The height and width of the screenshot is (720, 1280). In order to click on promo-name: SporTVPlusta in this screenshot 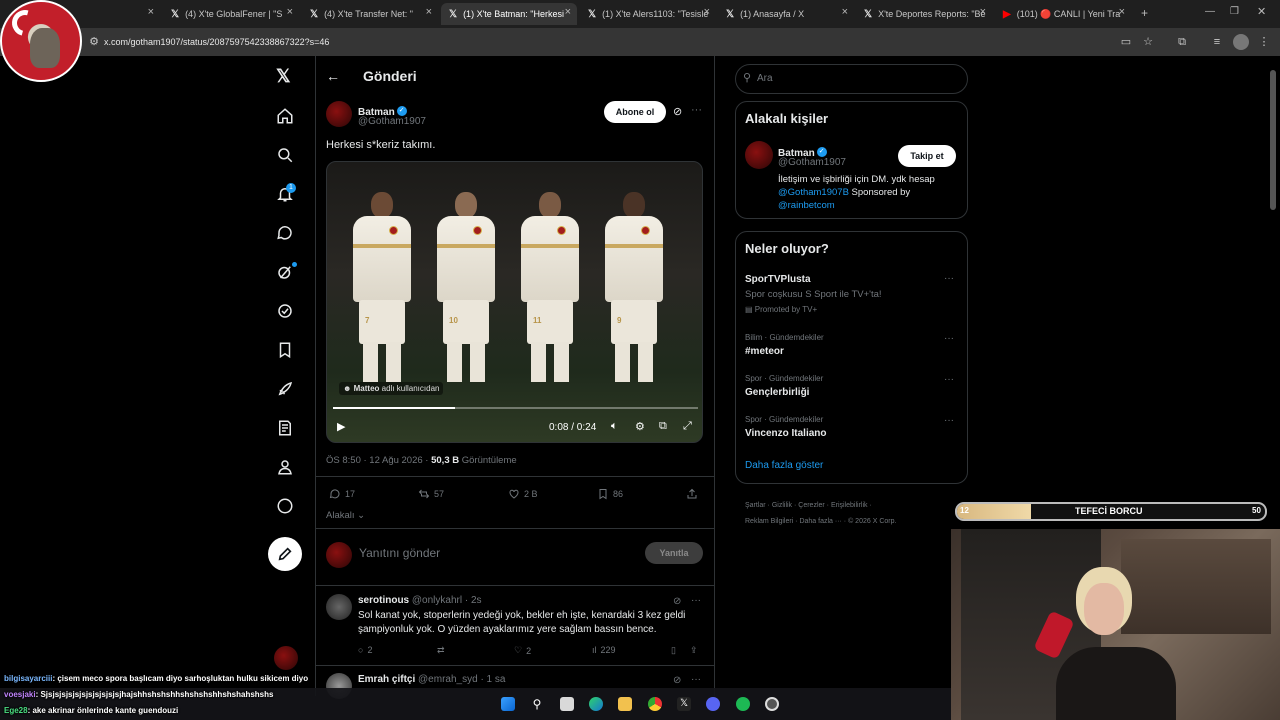, I will do `click(778, 279)`.